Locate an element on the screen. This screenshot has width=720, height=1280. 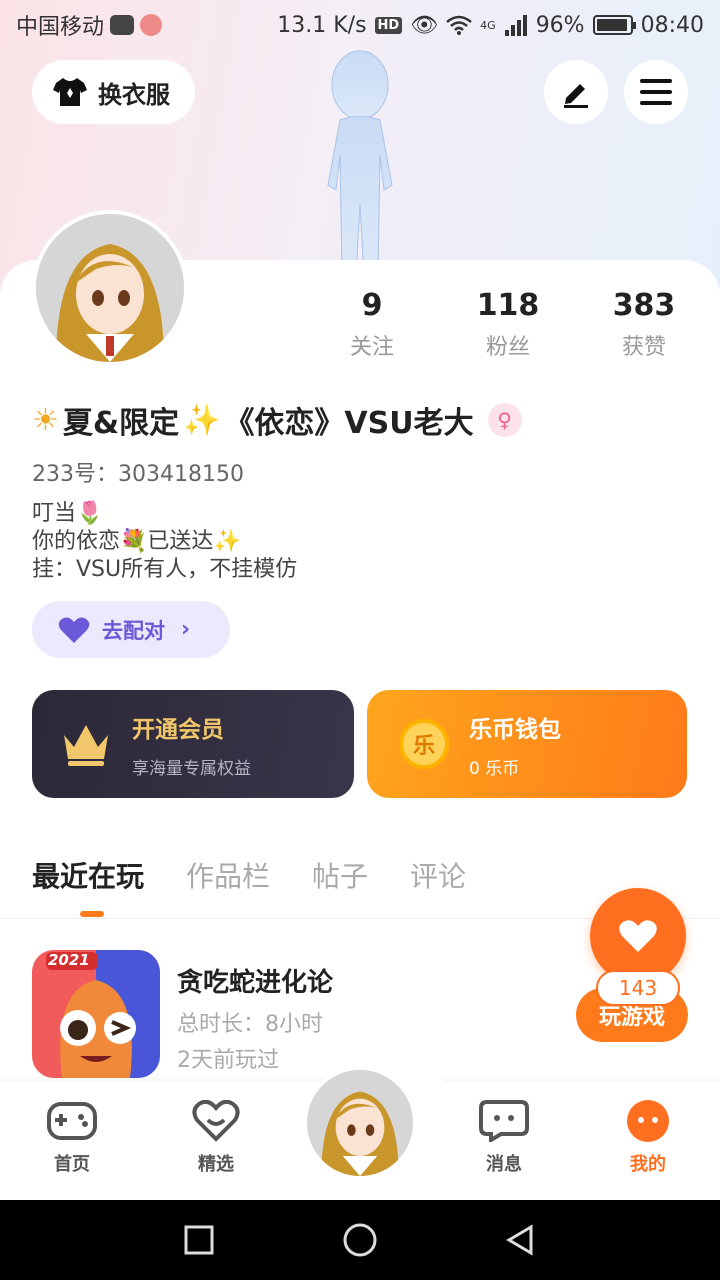
tab-recently-played: 最近在玩 is located at coordinates (88, 875).